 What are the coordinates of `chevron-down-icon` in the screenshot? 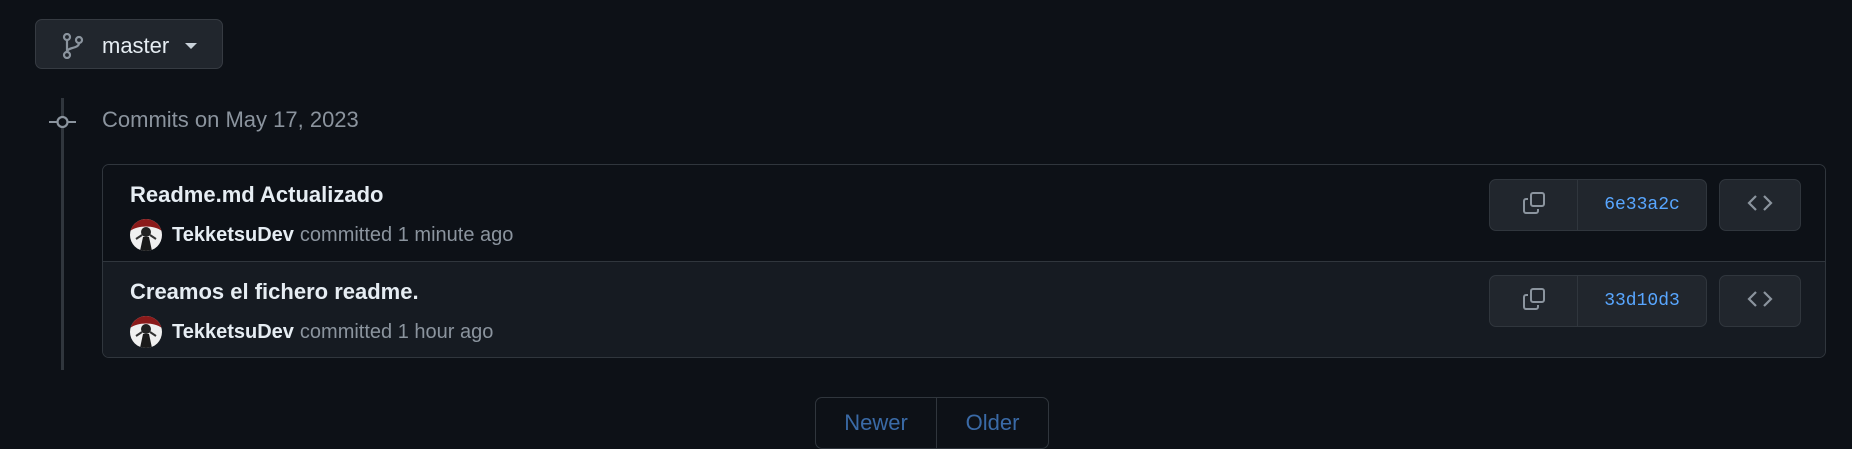 It's located at (191, 46).